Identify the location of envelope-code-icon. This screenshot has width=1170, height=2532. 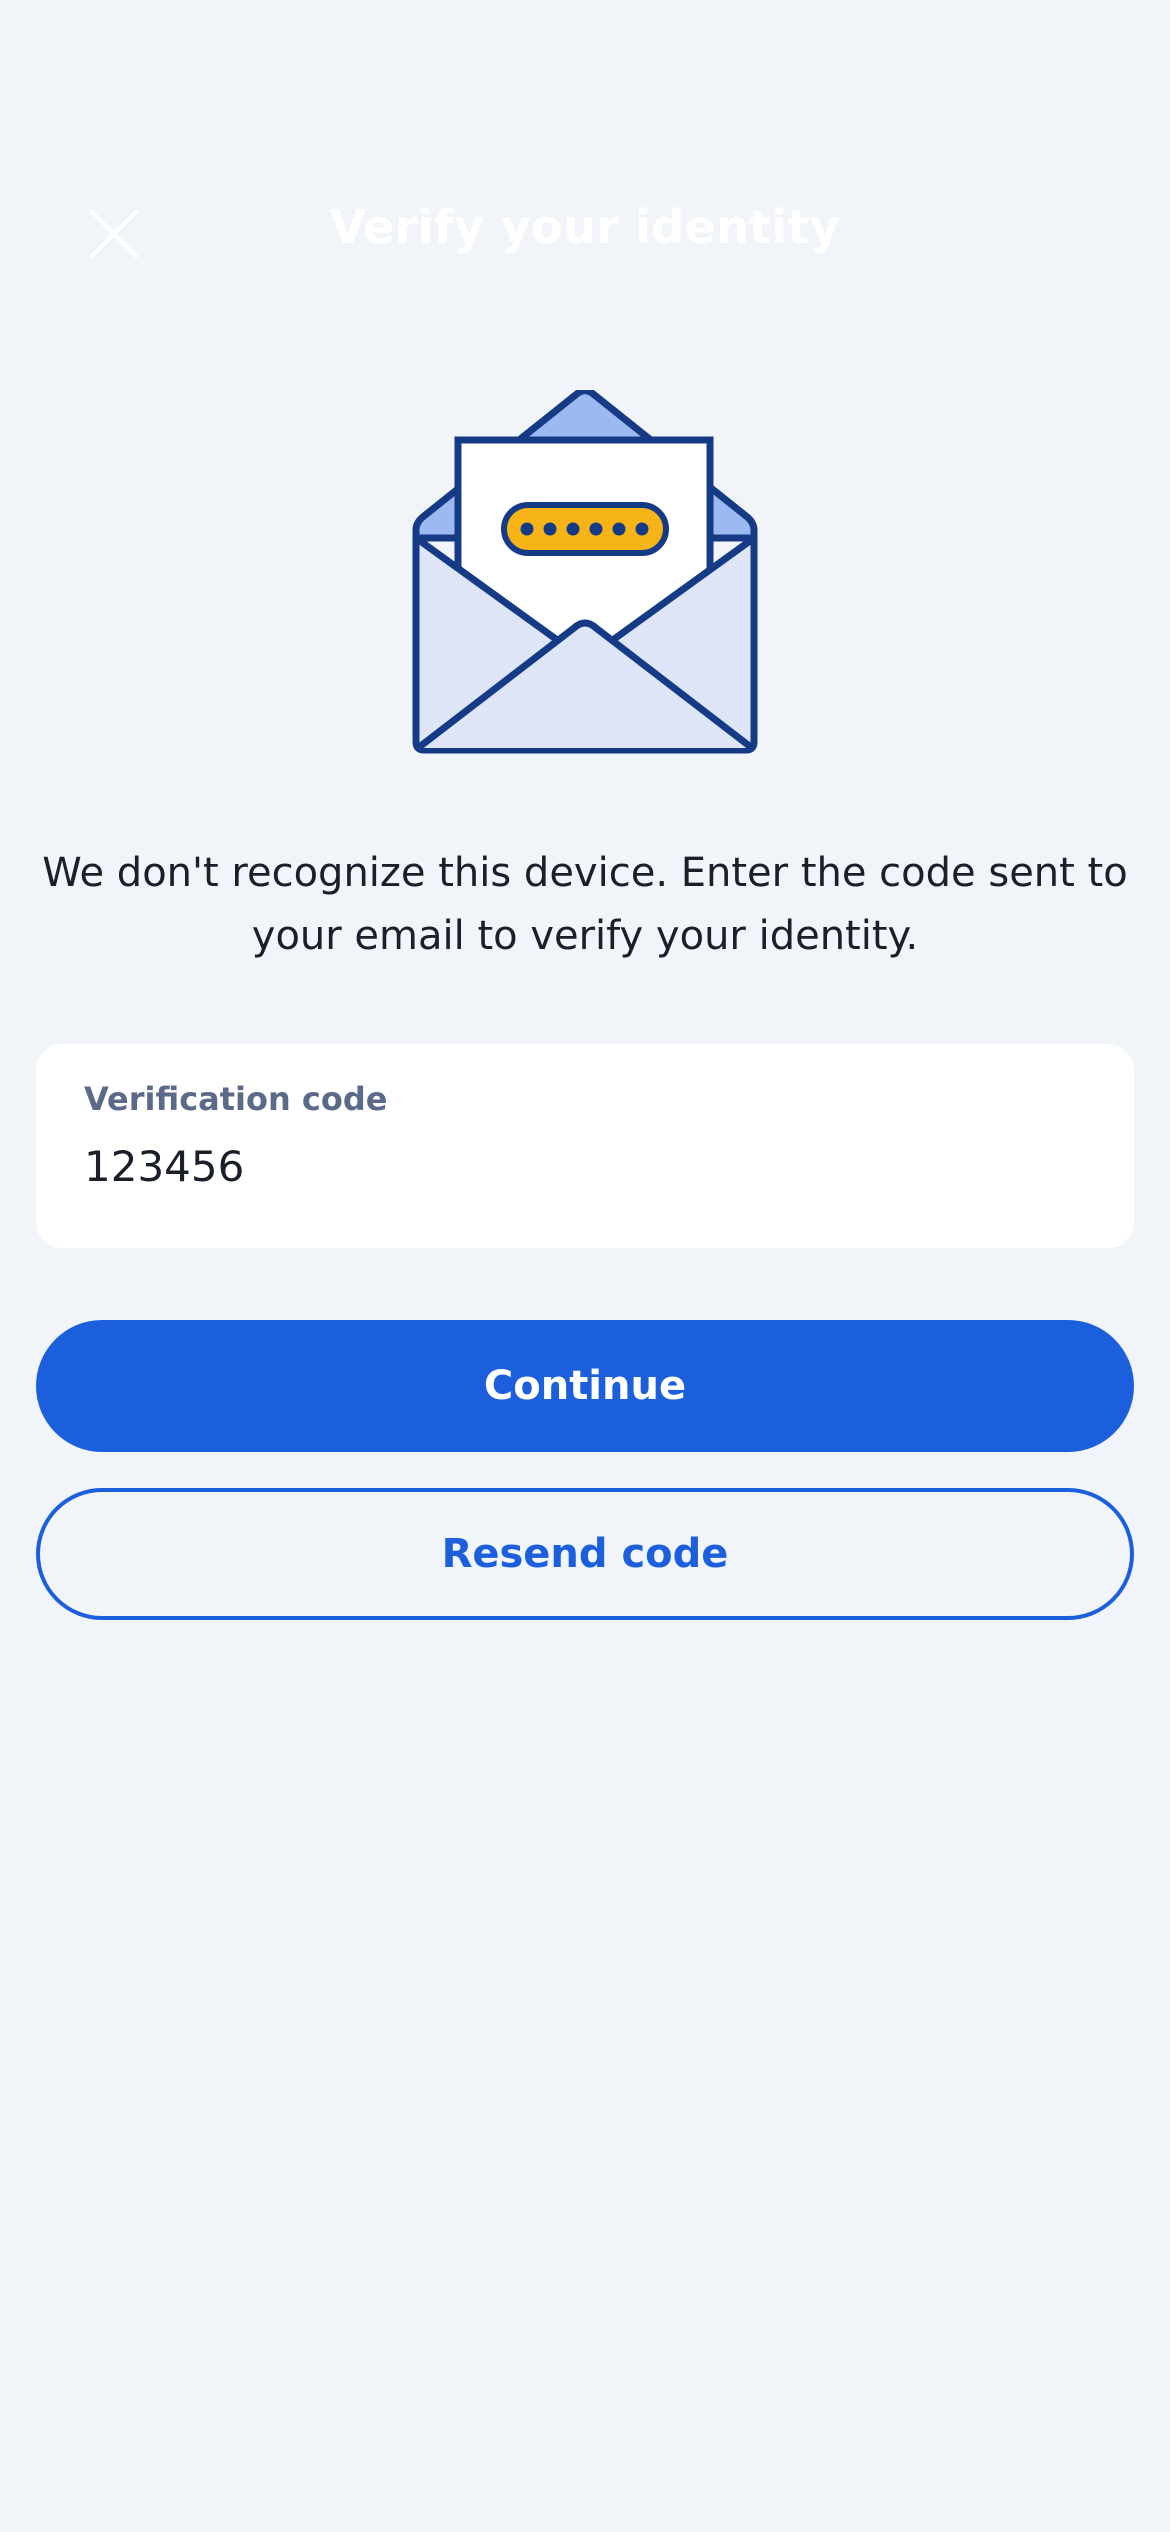
(585, 570).